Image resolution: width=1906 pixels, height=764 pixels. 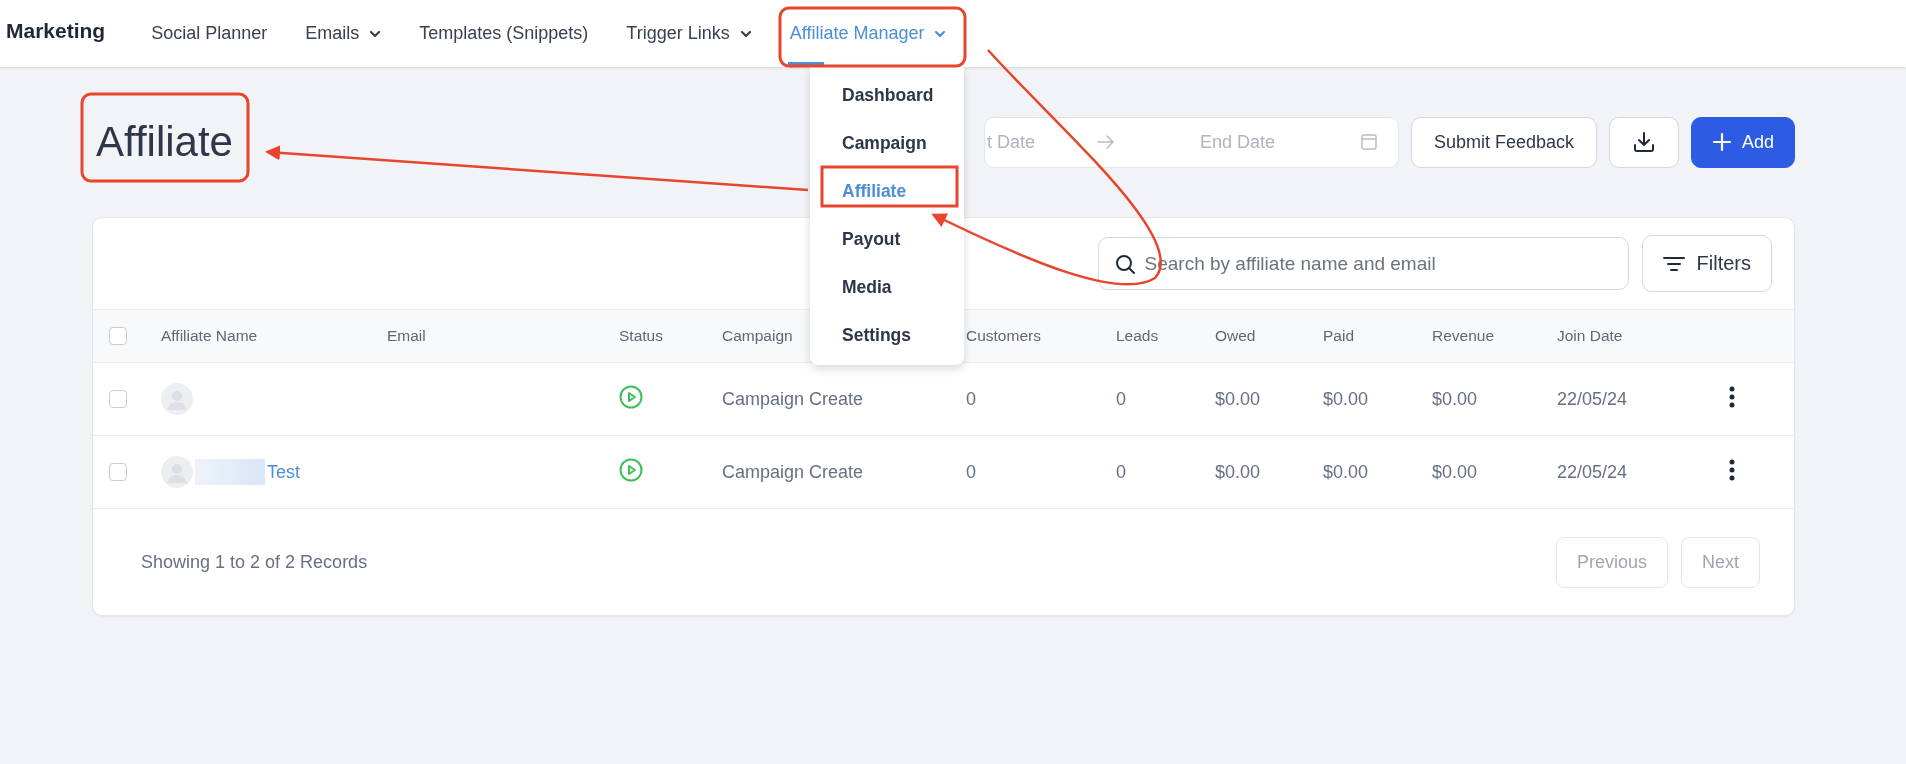 I want to click on column-header: Campaign, so click(x=757, y=335).